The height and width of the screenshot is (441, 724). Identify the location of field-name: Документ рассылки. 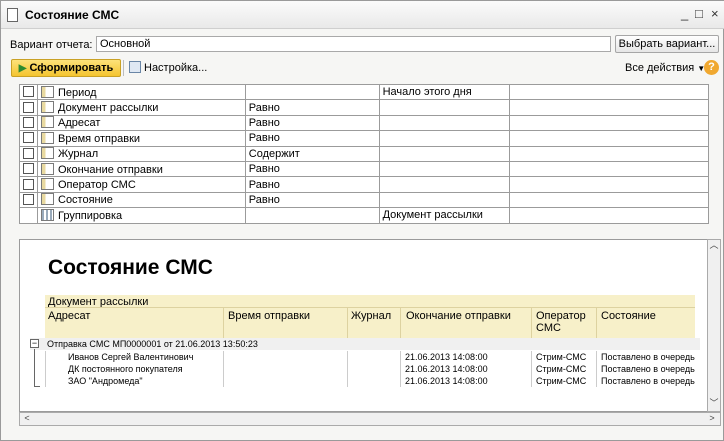
(108, 108).